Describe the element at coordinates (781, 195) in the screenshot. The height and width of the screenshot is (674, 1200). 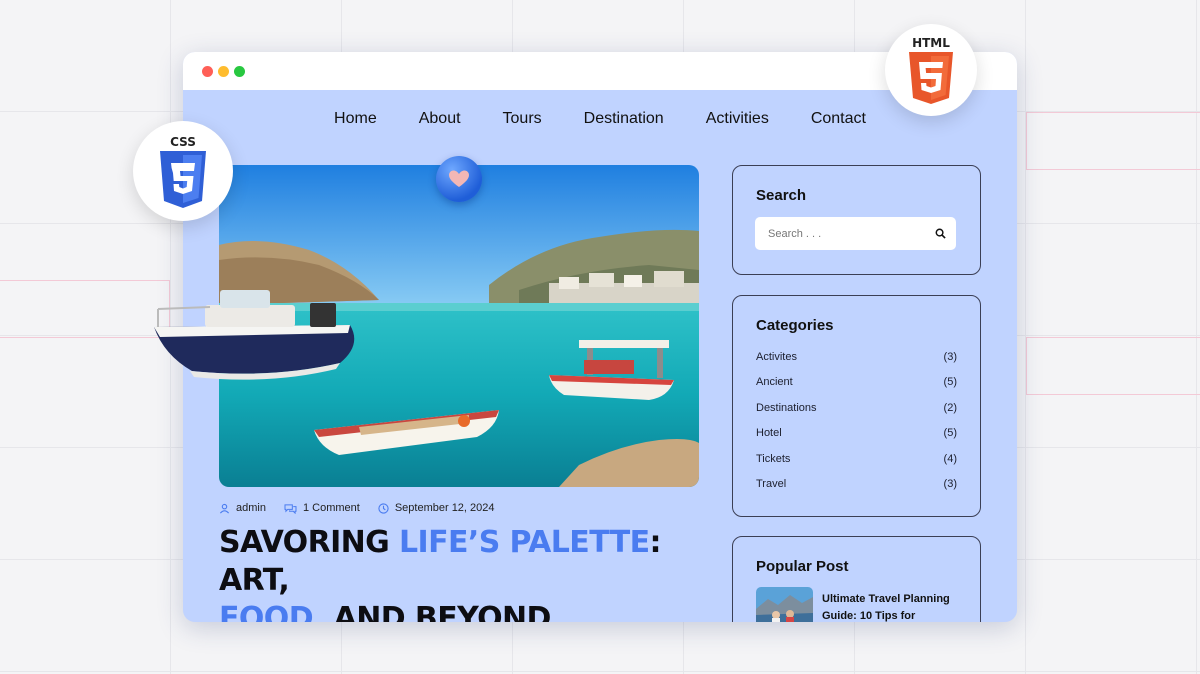
I see `search-widget-title: Search` at that location.